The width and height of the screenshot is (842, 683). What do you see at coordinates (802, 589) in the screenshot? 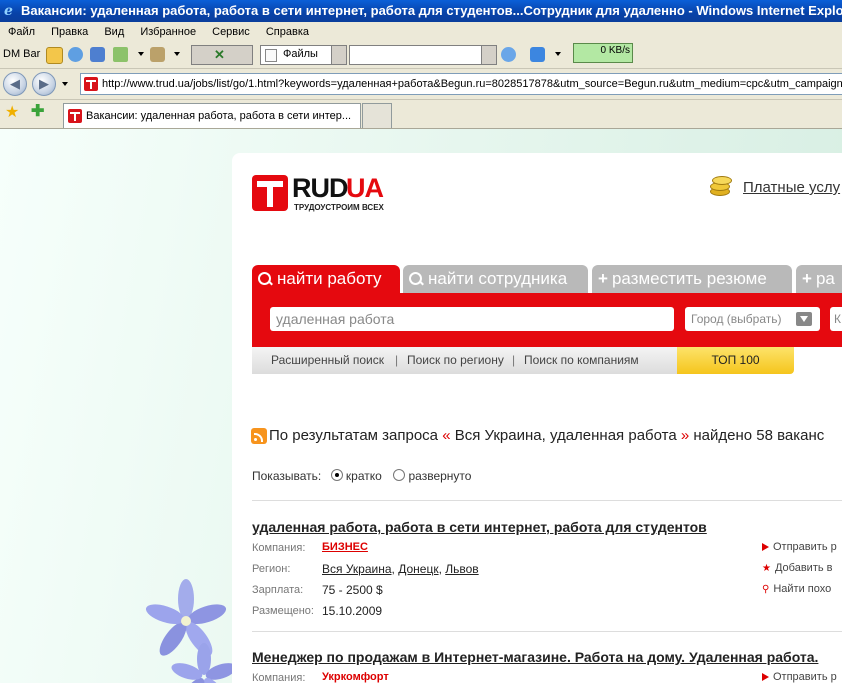
I see `action-label: Найти похо` at bounding box center [802, 589].